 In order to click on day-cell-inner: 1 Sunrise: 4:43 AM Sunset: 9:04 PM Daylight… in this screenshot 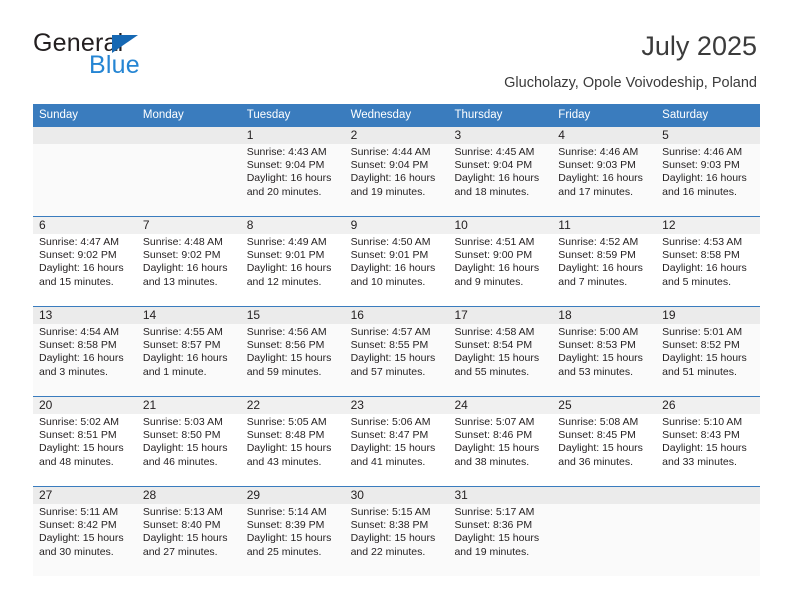, I will do `click(292, 171)`.